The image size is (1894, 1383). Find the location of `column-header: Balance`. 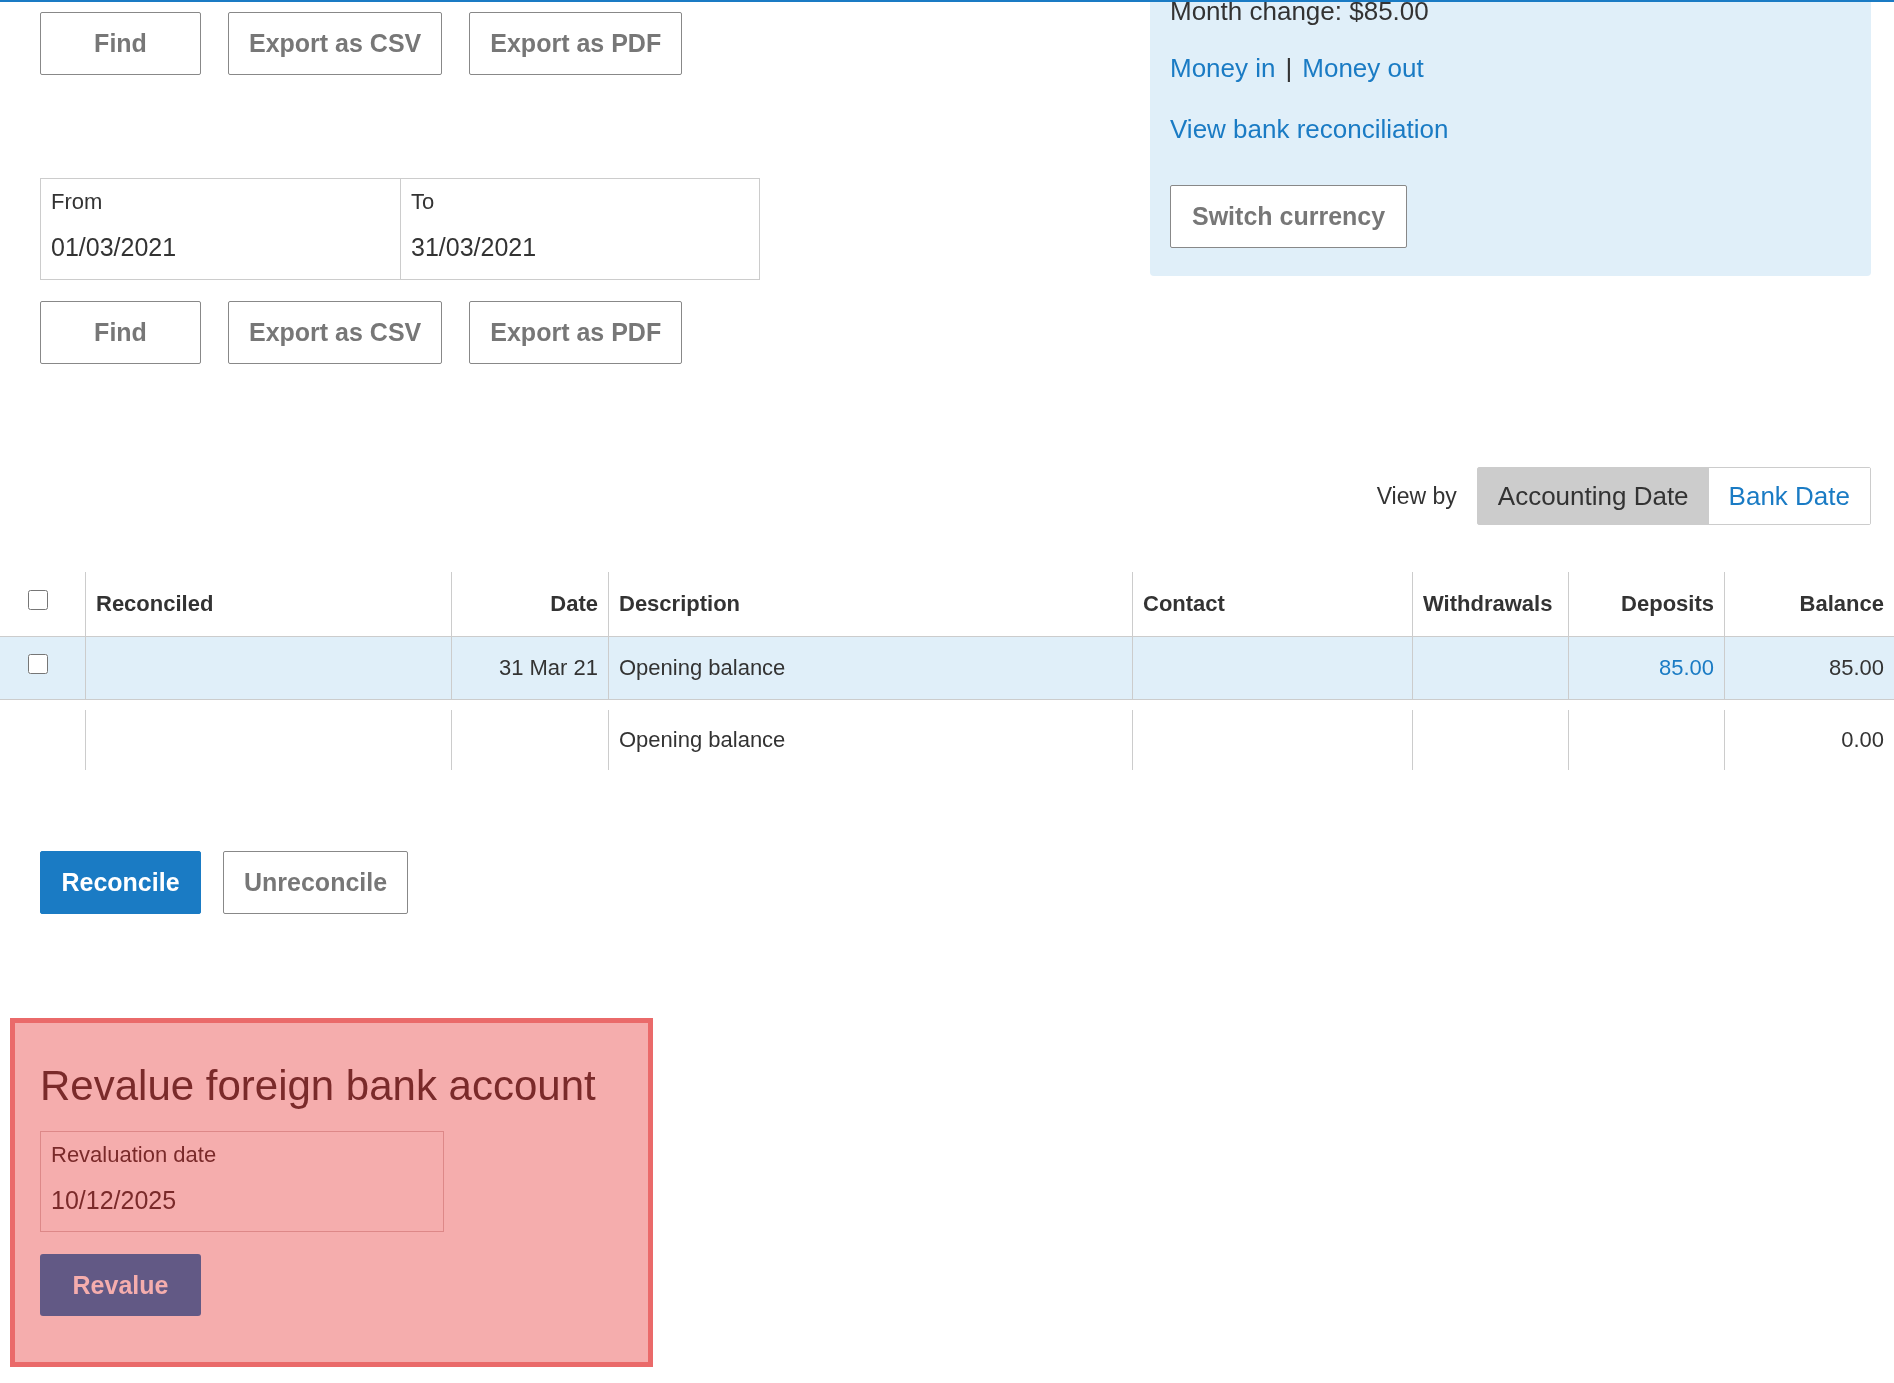

column-header: Balance is located at coordinates (1841, 604).